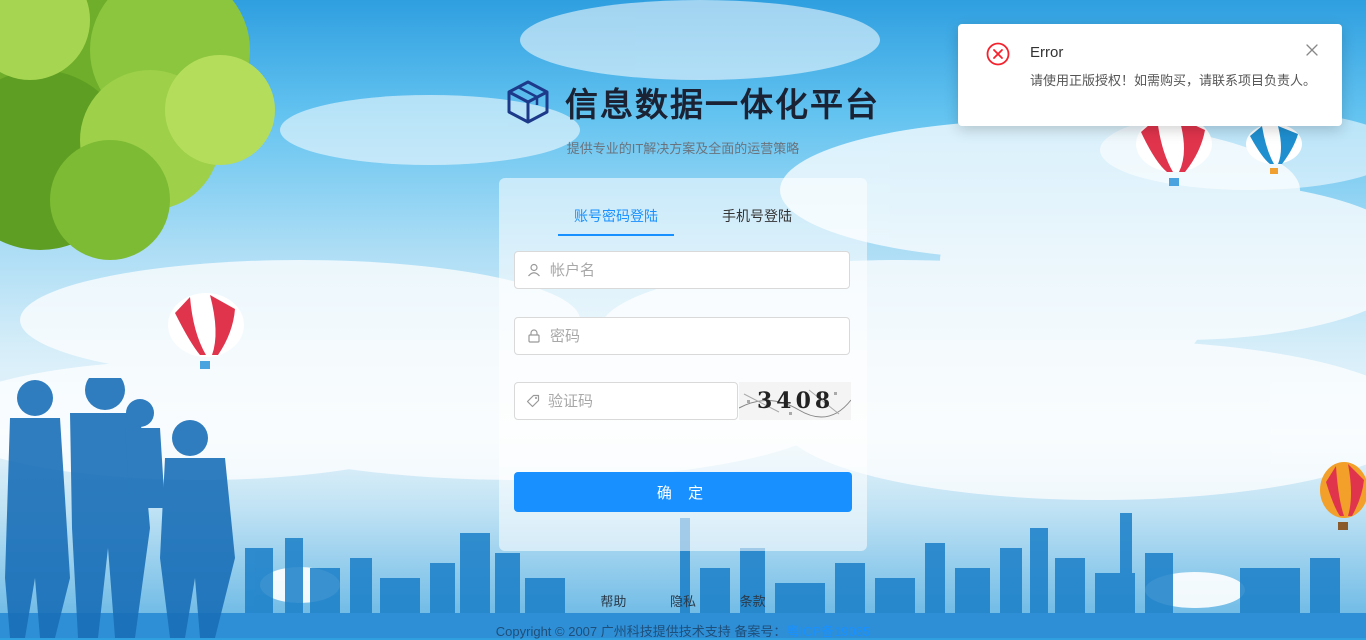 This screenshot has width=1366, height=640. I want to click on tab-account-password: 账号密码登陆, so click(616, 216).